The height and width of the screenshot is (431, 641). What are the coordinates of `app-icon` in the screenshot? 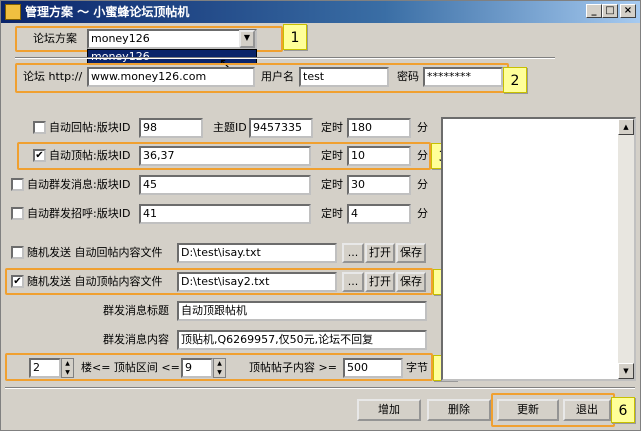 It's located at (13, 12).